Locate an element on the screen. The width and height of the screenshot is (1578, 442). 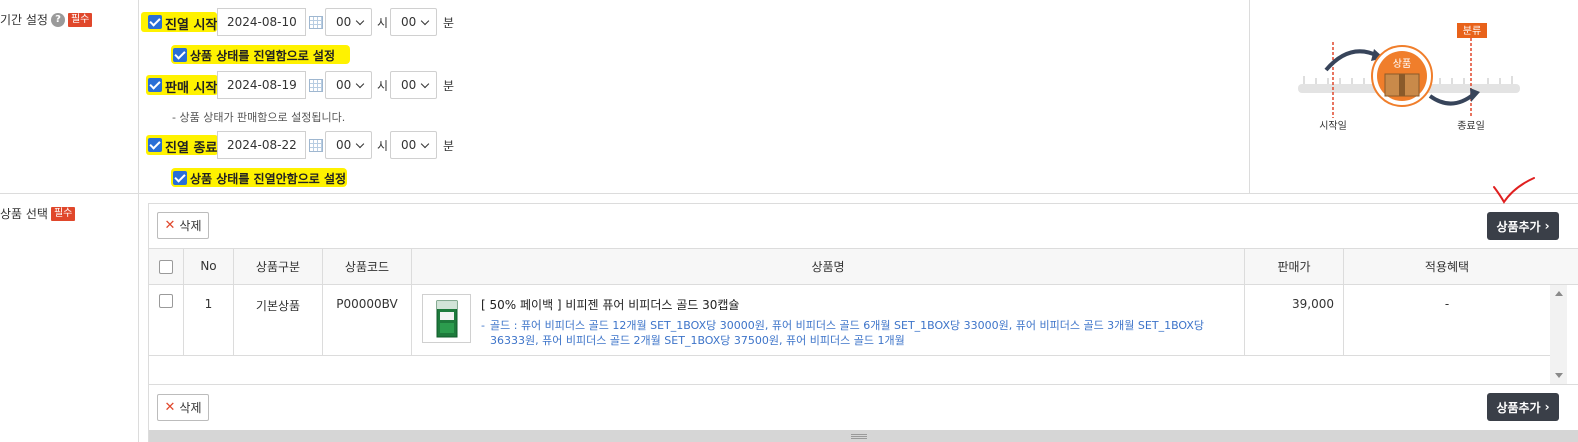
row-code: P00000BV is located at coordinates (367, 304).